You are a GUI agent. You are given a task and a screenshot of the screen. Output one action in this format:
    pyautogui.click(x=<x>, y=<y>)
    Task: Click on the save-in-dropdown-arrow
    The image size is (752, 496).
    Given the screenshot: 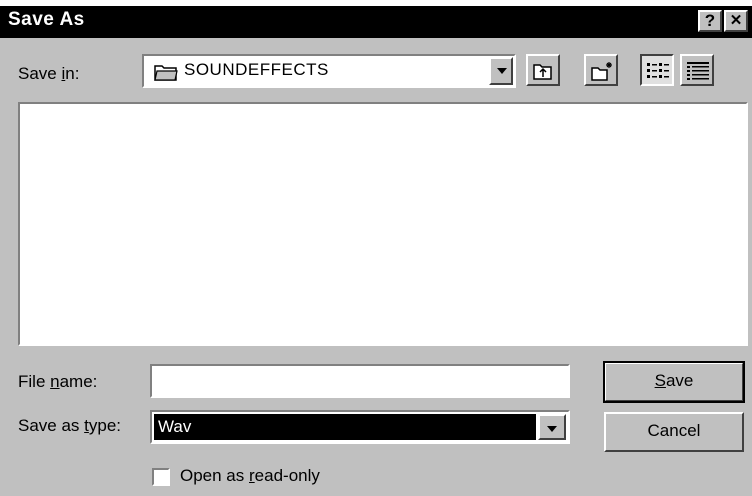 What is the action you would take?
    pyautogui.click(x=501, y=71)
    